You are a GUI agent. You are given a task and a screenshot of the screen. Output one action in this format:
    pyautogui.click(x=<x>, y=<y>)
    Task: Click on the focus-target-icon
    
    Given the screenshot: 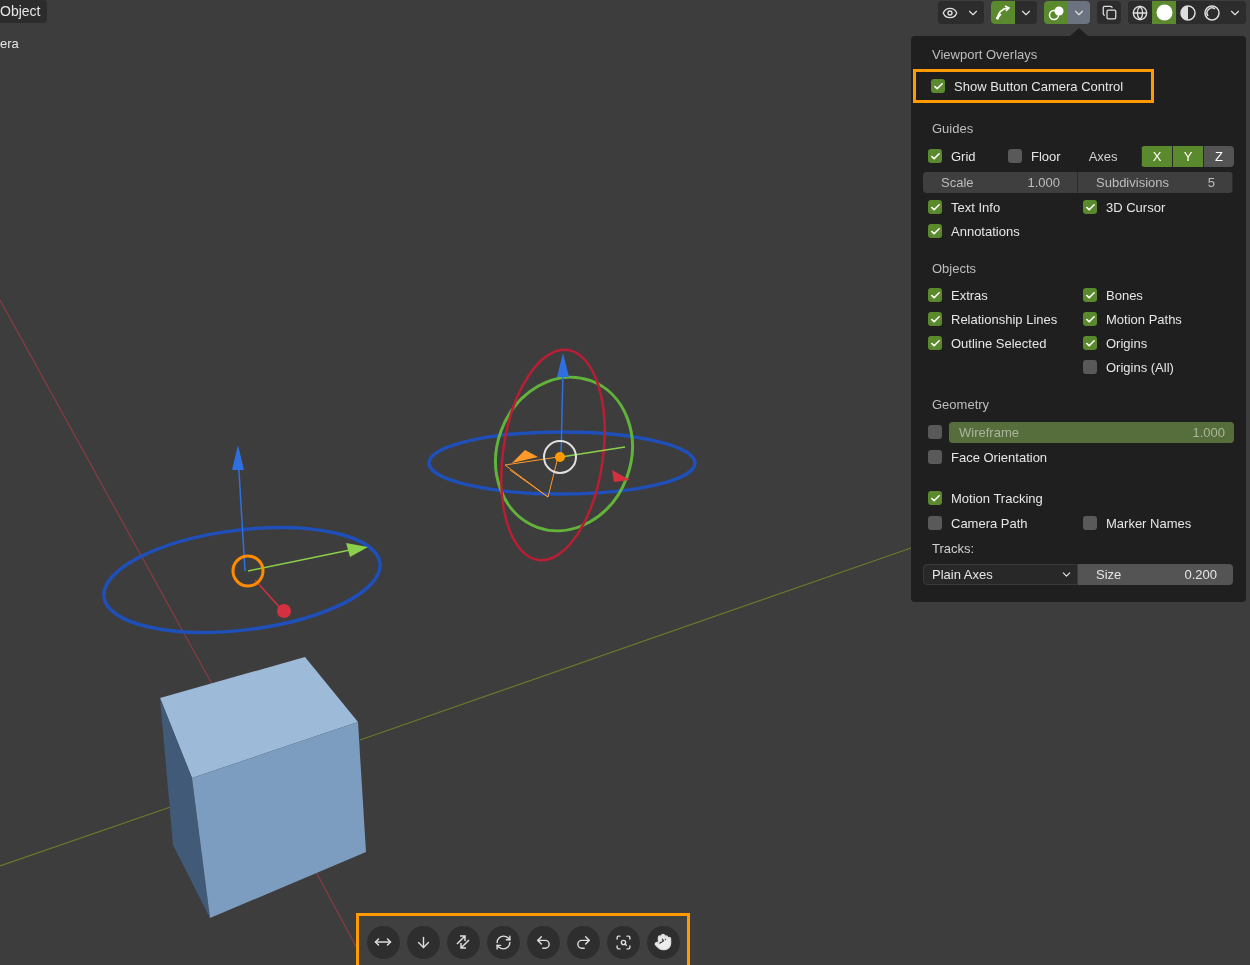 What is the action you would take?
    pyautogui.click(x=623, y=942)
    